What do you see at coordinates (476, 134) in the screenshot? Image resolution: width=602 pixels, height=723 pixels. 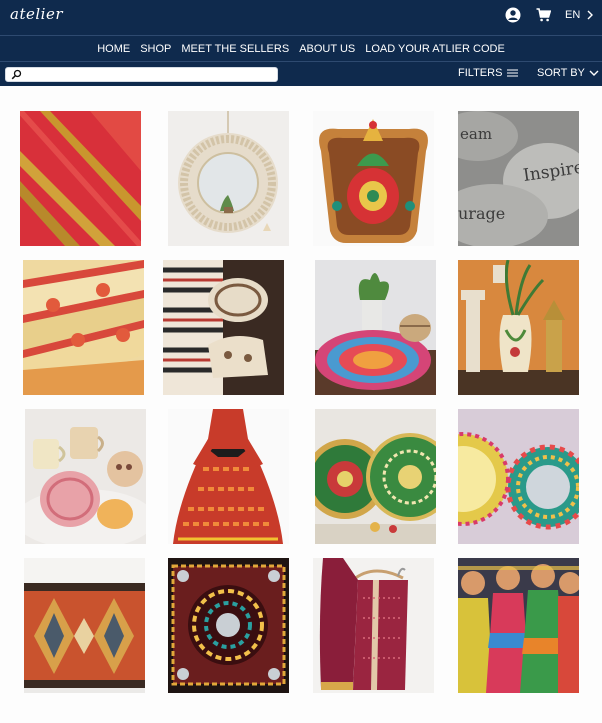 I see `svg-text: eam` at bounding box center [476, 134].